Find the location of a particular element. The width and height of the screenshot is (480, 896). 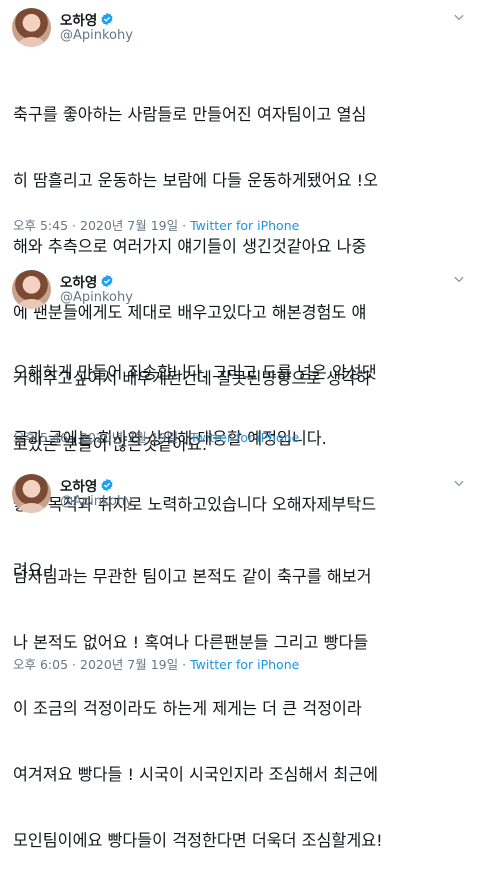

tweet-time: 오후 5:45 is located at coordinates (40, 225).